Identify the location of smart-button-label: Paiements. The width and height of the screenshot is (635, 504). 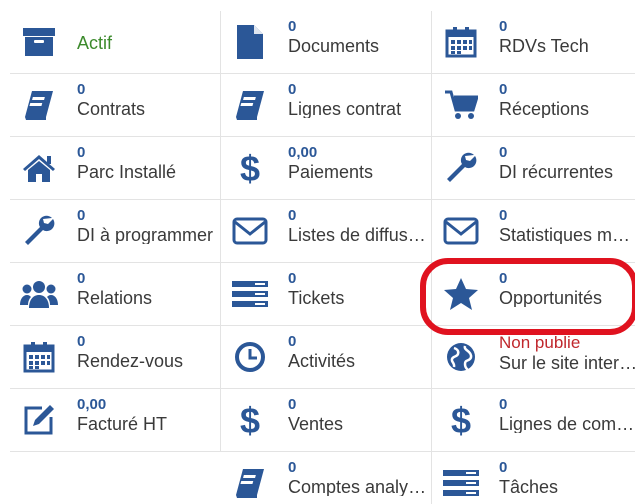
(331, 172).